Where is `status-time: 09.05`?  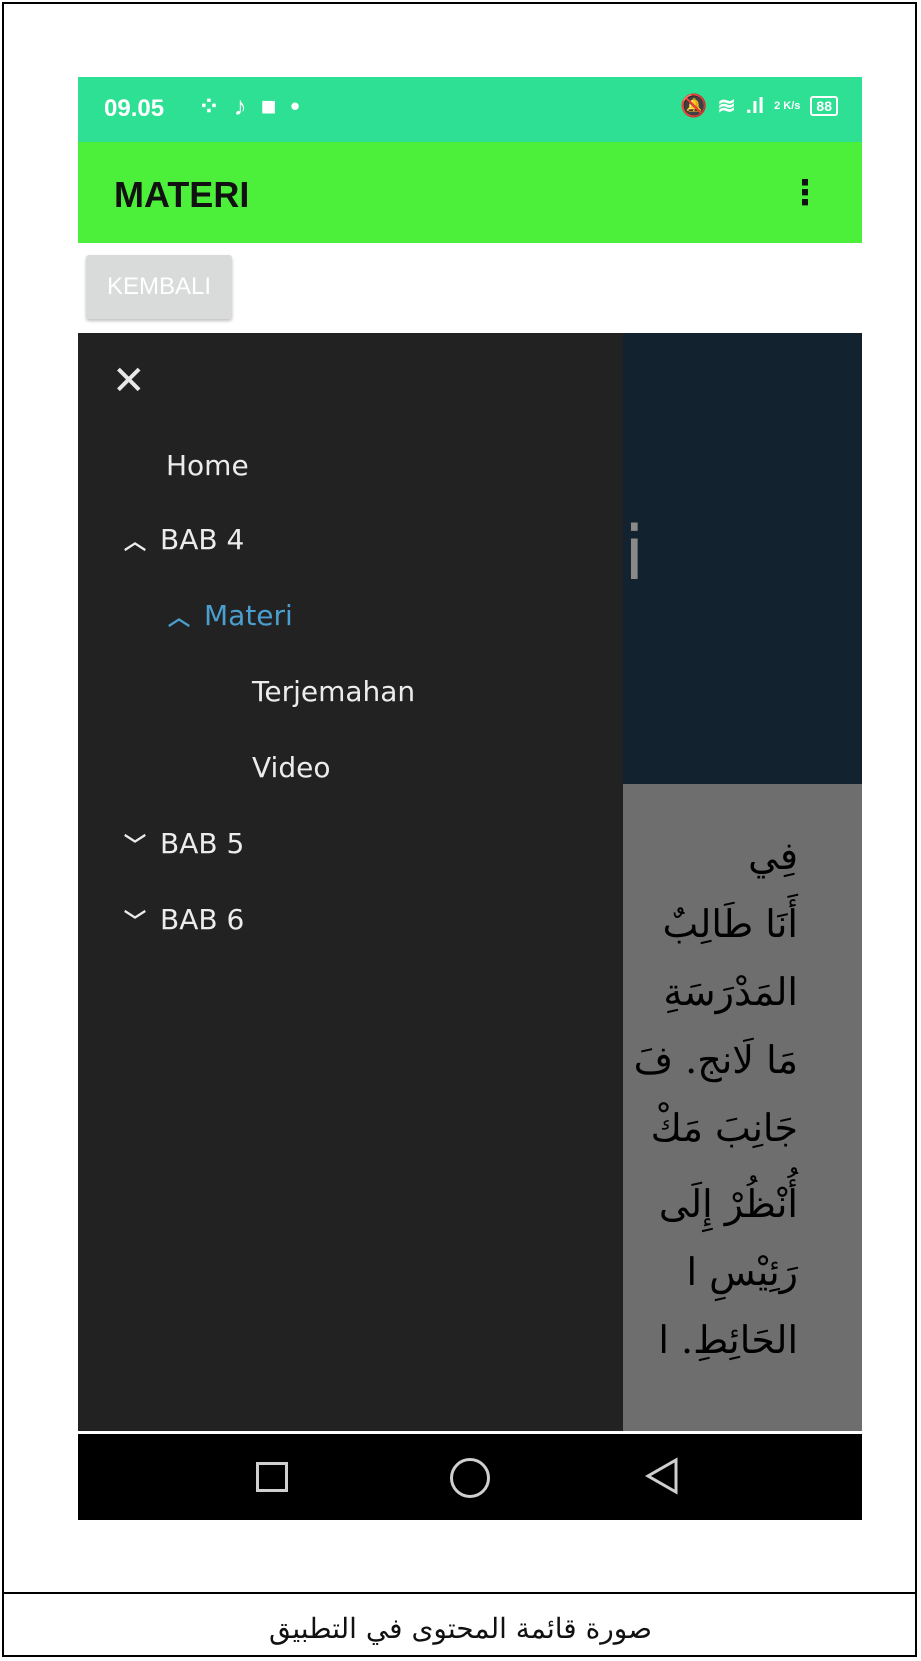
status-time: 09.05 is located at coordinates (134, 108).